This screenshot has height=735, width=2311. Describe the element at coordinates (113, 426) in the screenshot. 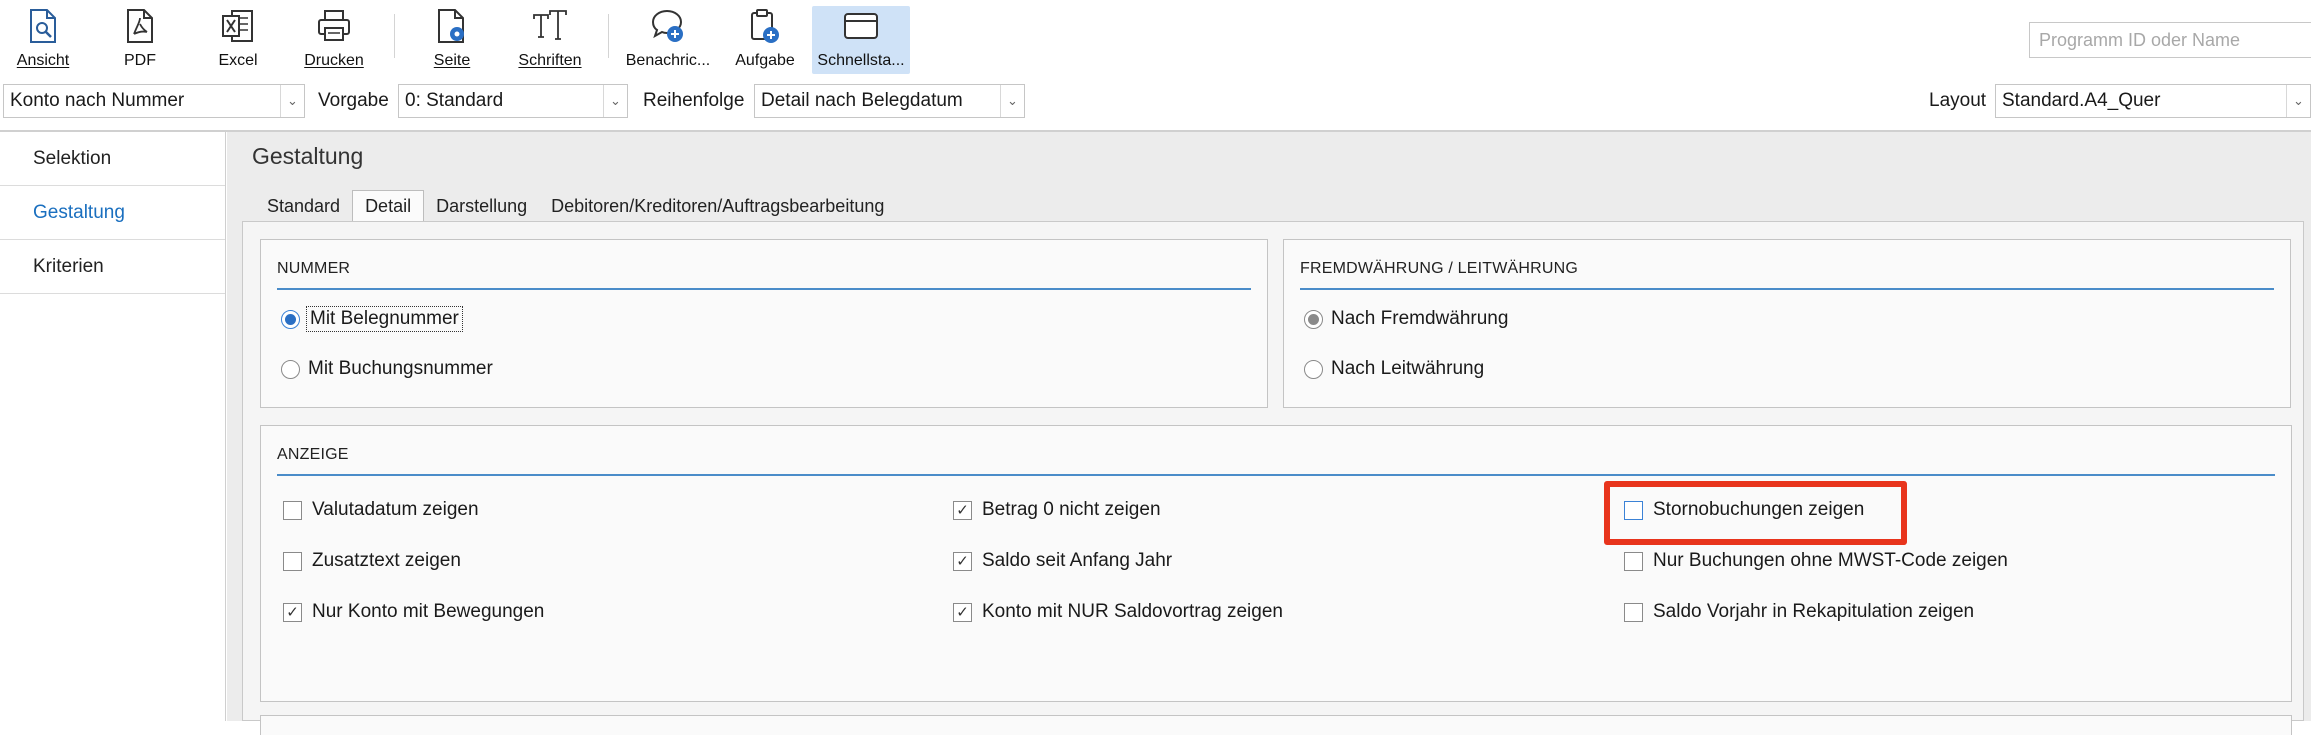

I see `left-nav: Selektion Gestaltung Kriterien` at that location.